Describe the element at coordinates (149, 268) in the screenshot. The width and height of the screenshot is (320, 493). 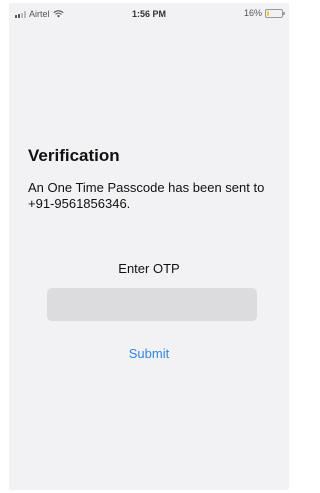
I see `otp-label: Enter OTP` at that location.